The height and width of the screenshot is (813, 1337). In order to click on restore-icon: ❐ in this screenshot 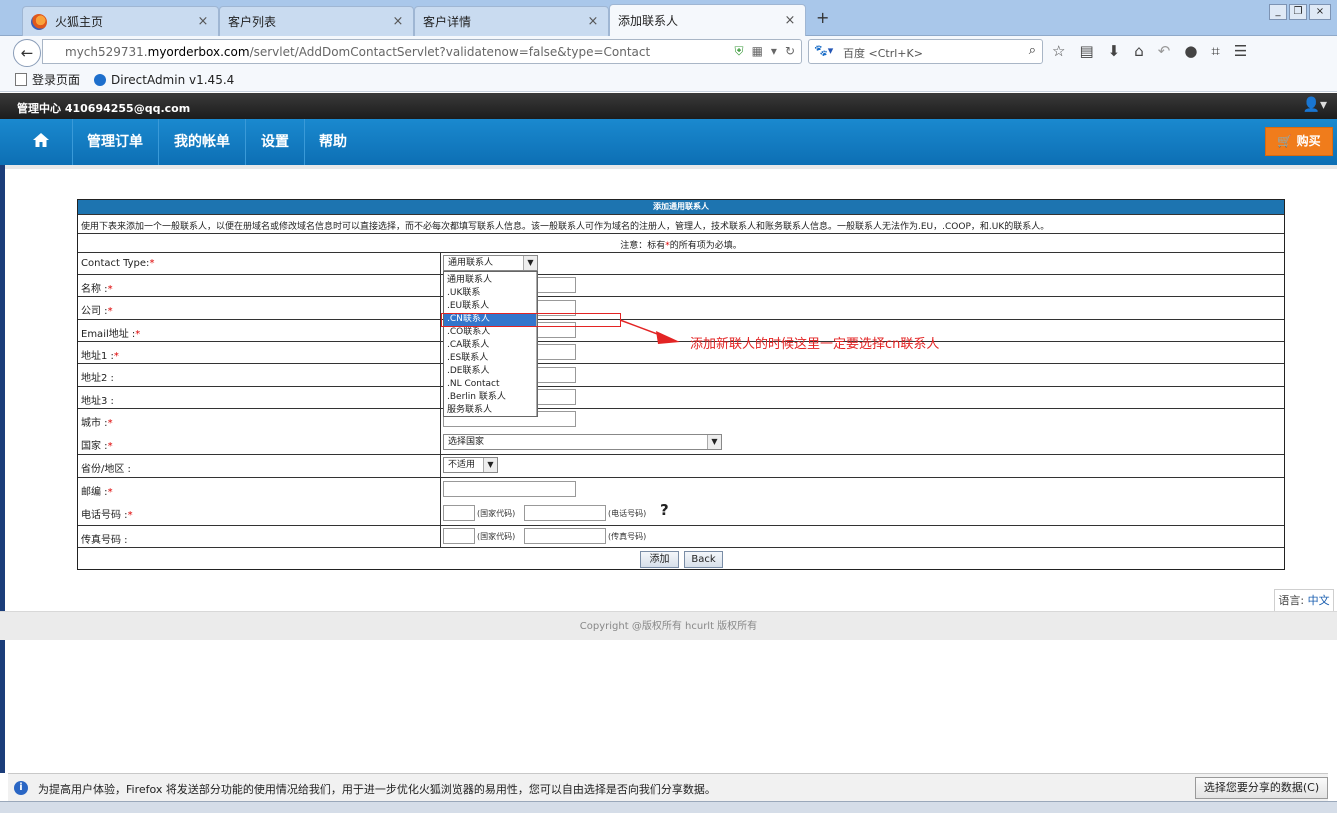, I will do `click(1298, 12)`.